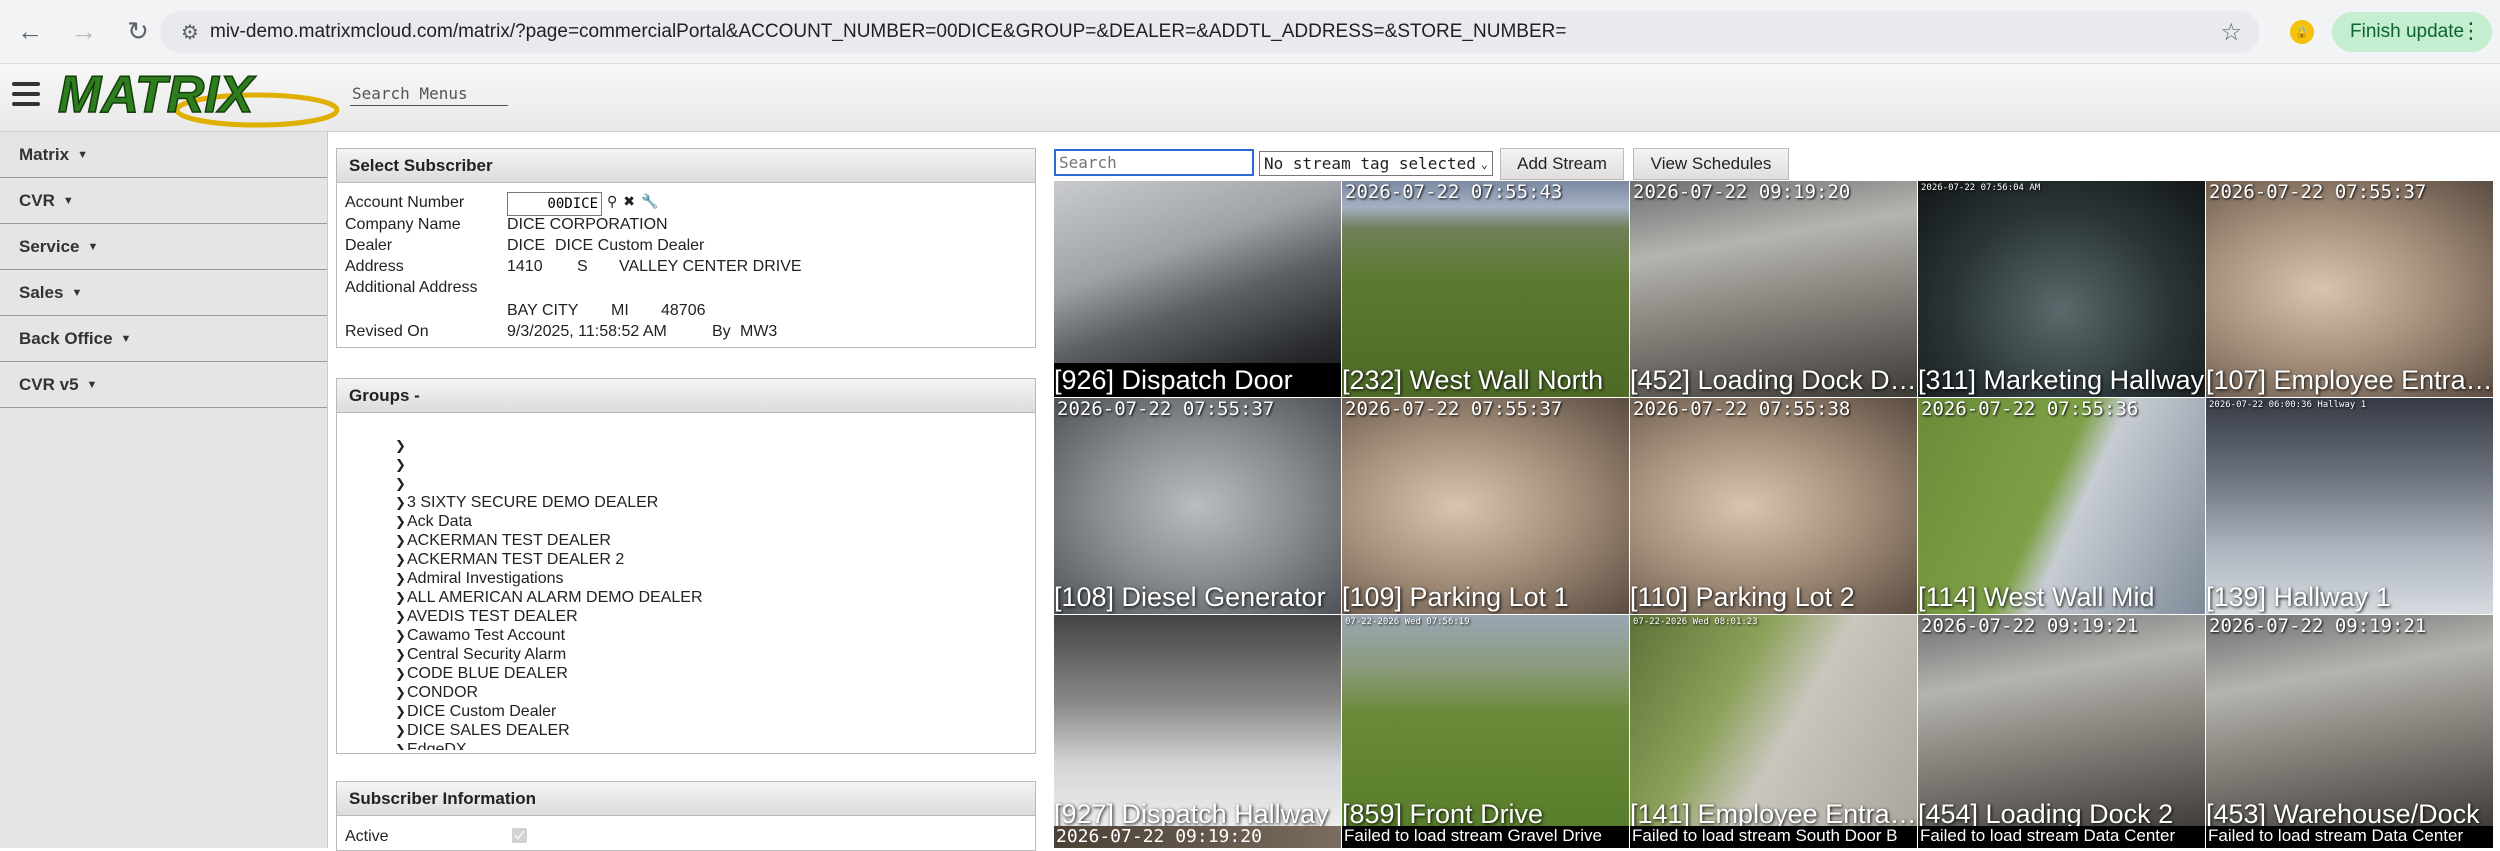 Image resolution: width=2500 pixels, height=851 pixels. I want to click on list-item: ❯ Admiral Investigations, so click(705, 578).